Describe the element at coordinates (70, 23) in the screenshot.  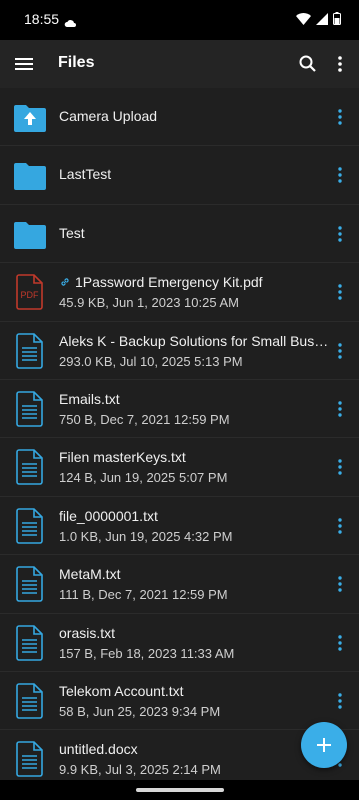
I see `cloud-icon` at that location.